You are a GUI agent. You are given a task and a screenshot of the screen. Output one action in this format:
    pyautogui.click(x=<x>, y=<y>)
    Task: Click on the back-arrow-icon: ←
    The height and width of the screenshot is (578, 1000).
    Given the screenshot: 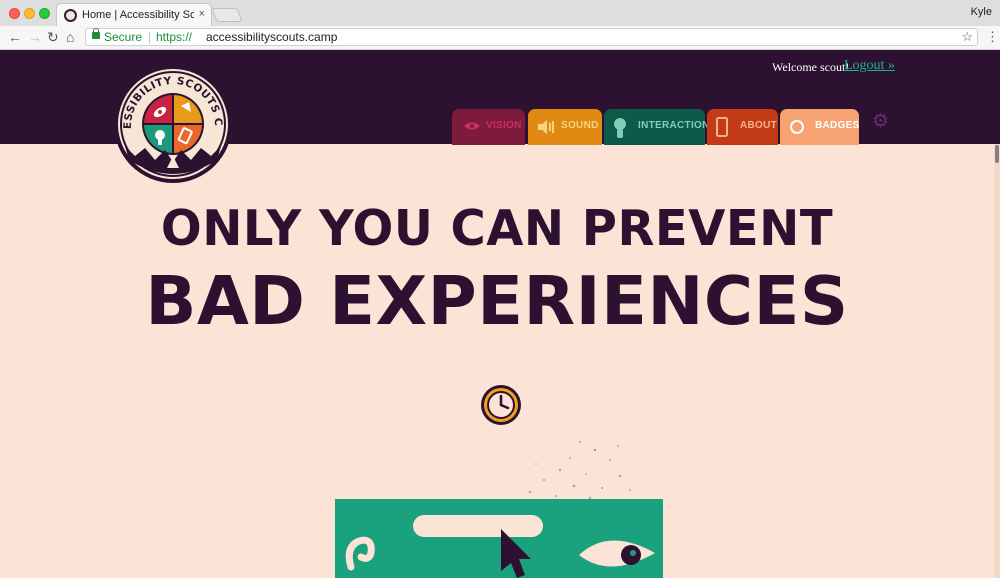 What is the action you would take?
    pyautogui.click(x=15, y=37)
    